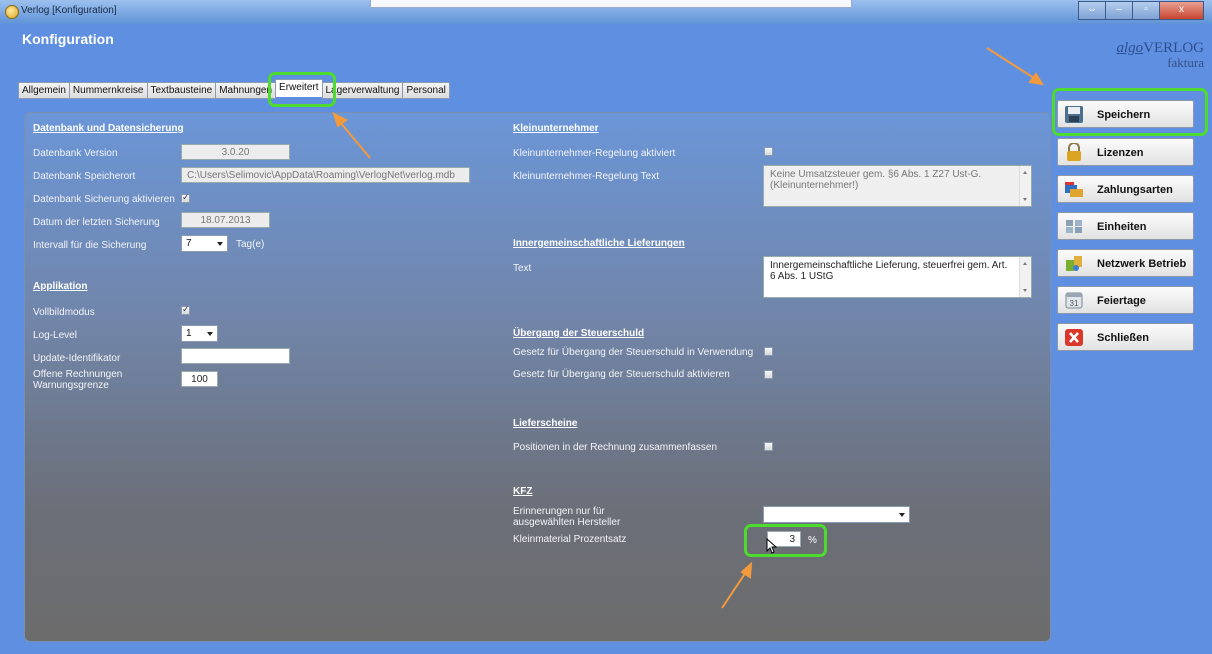  I want to click on calendar-icon: 31, so click(1074, 300).